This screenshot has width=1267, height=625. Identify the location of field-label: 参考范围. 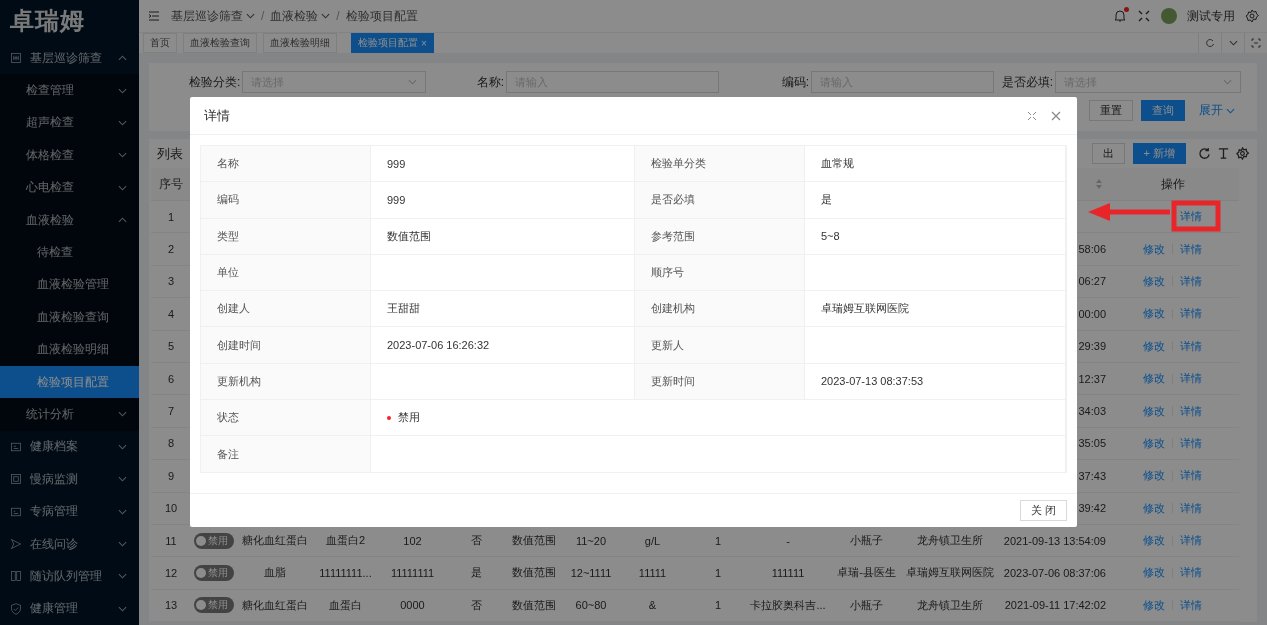
(673, 236).